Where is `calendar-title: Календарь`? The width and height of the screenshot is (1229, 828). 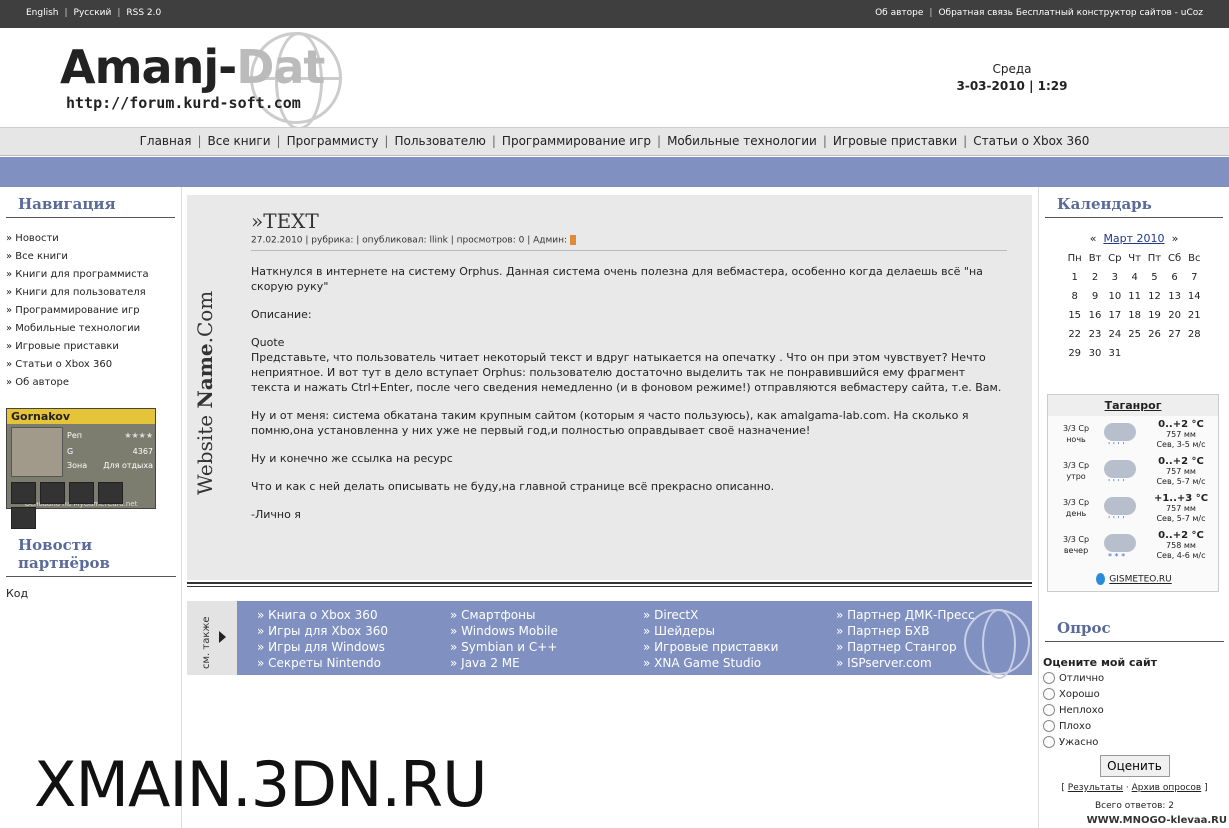 calendar-title: Календарь is located at coordinates (1134, 202).